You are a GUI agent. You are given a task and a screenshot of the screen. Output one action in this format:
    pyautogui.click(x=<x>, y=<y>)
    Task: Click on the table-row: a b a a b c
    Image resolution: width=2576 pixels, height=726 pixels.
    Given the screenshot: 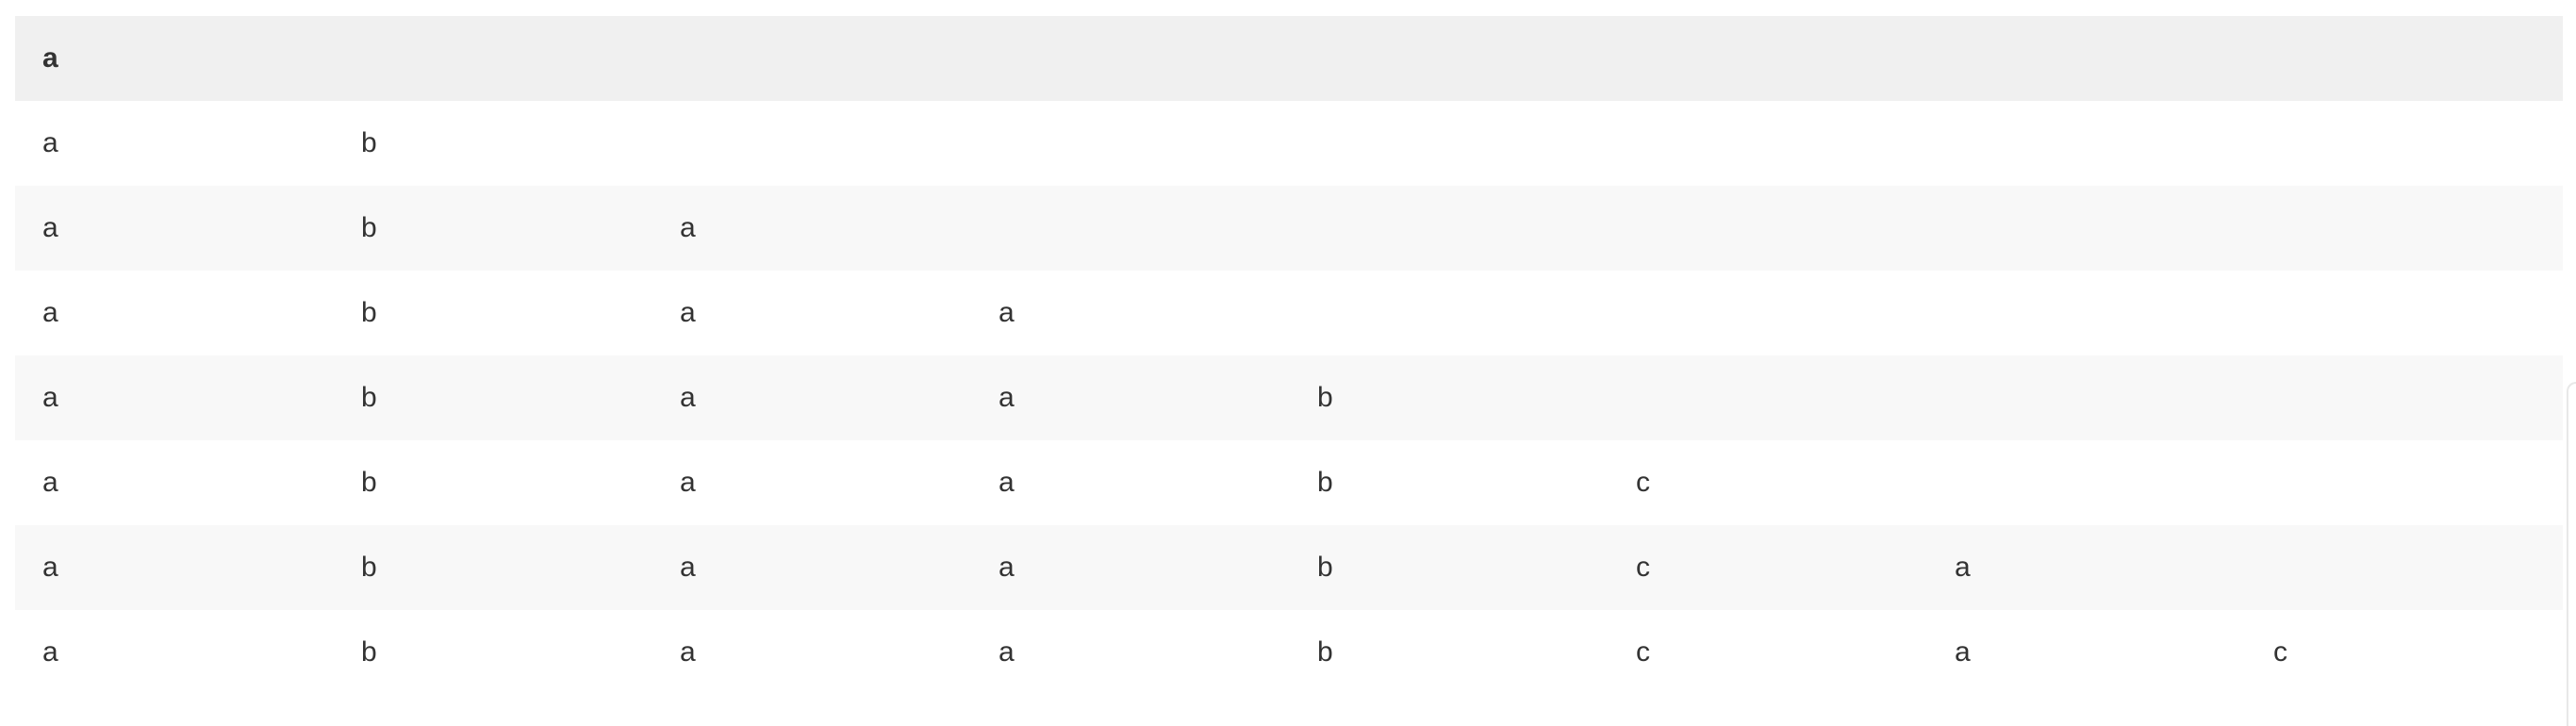 What is the action you would take?
    pyautogui.click(x=1289, y=482)
    